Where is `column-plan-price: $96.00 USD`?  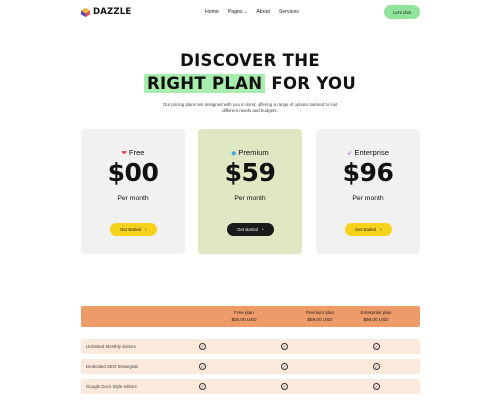 column-plan-price: $96.00 USD is located at coordinates (376, 319).